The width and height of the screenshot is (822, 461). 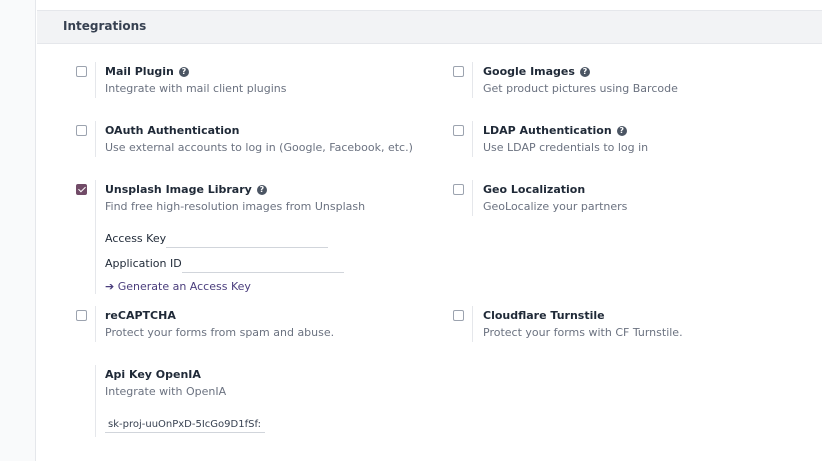 I want to click on cloudflare-turnstile-checkbox, so click(x=458, y=315).